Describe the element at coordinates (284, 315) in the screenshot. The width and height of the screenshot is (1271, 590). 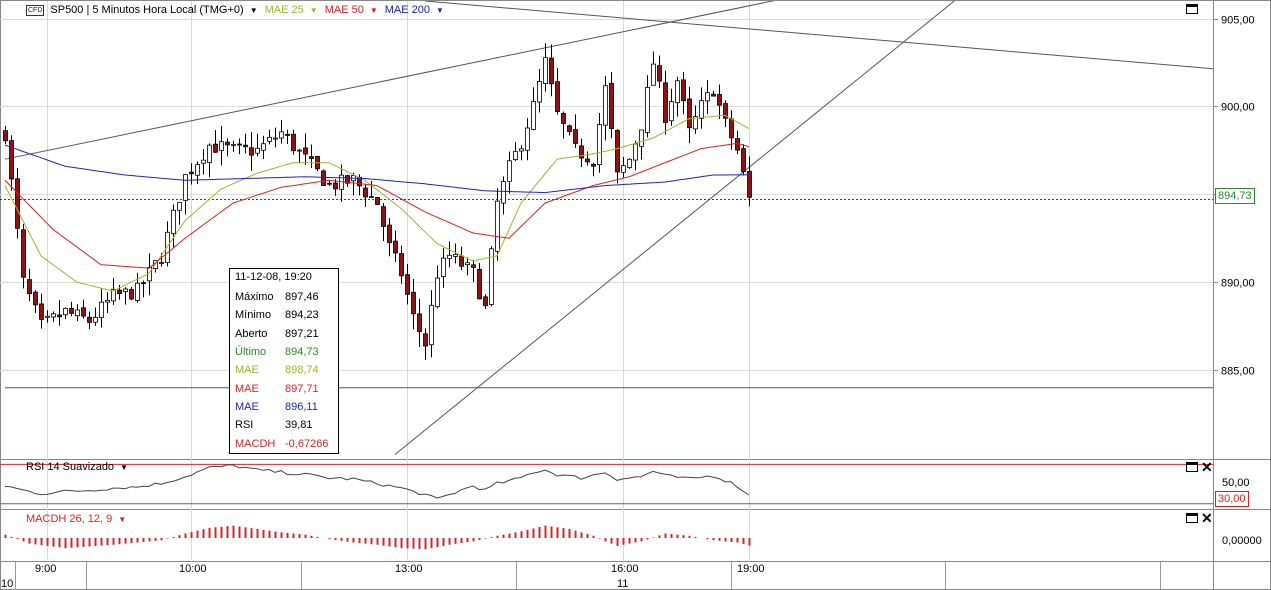
I see `tooltip-row: Mínimo 894,23` at that location.